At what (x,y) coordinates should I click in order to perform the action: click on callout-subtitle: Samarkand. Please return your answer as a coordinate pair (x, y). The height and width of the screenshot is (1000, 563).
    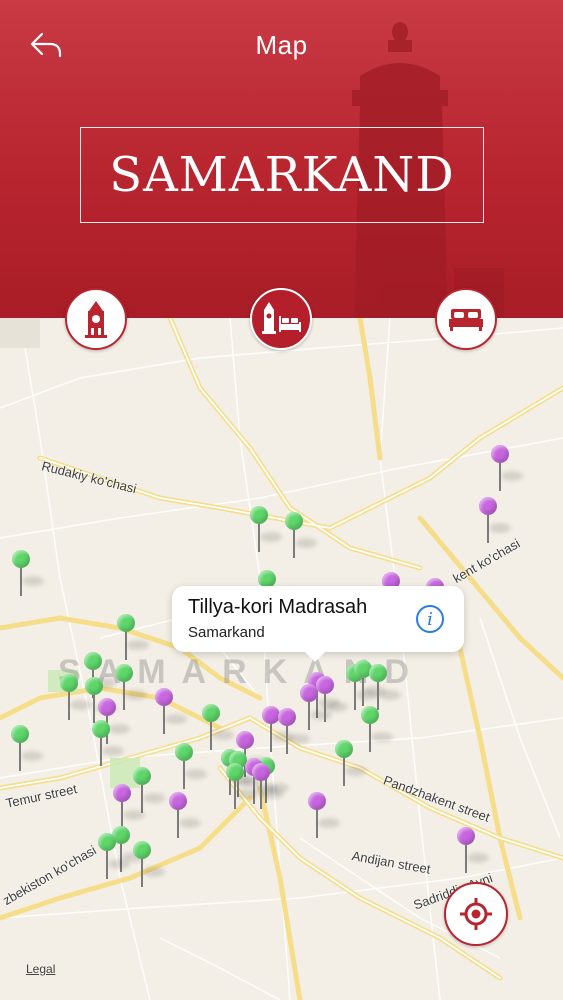
    Looking at the image, I should click on (226, 632).